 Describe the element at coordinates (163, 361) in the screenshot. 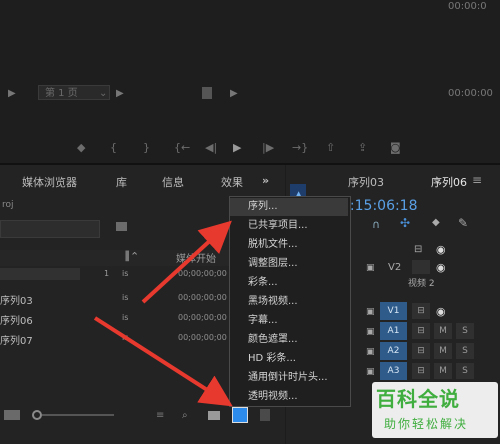

I see `arrow-to-new-item` at that location.